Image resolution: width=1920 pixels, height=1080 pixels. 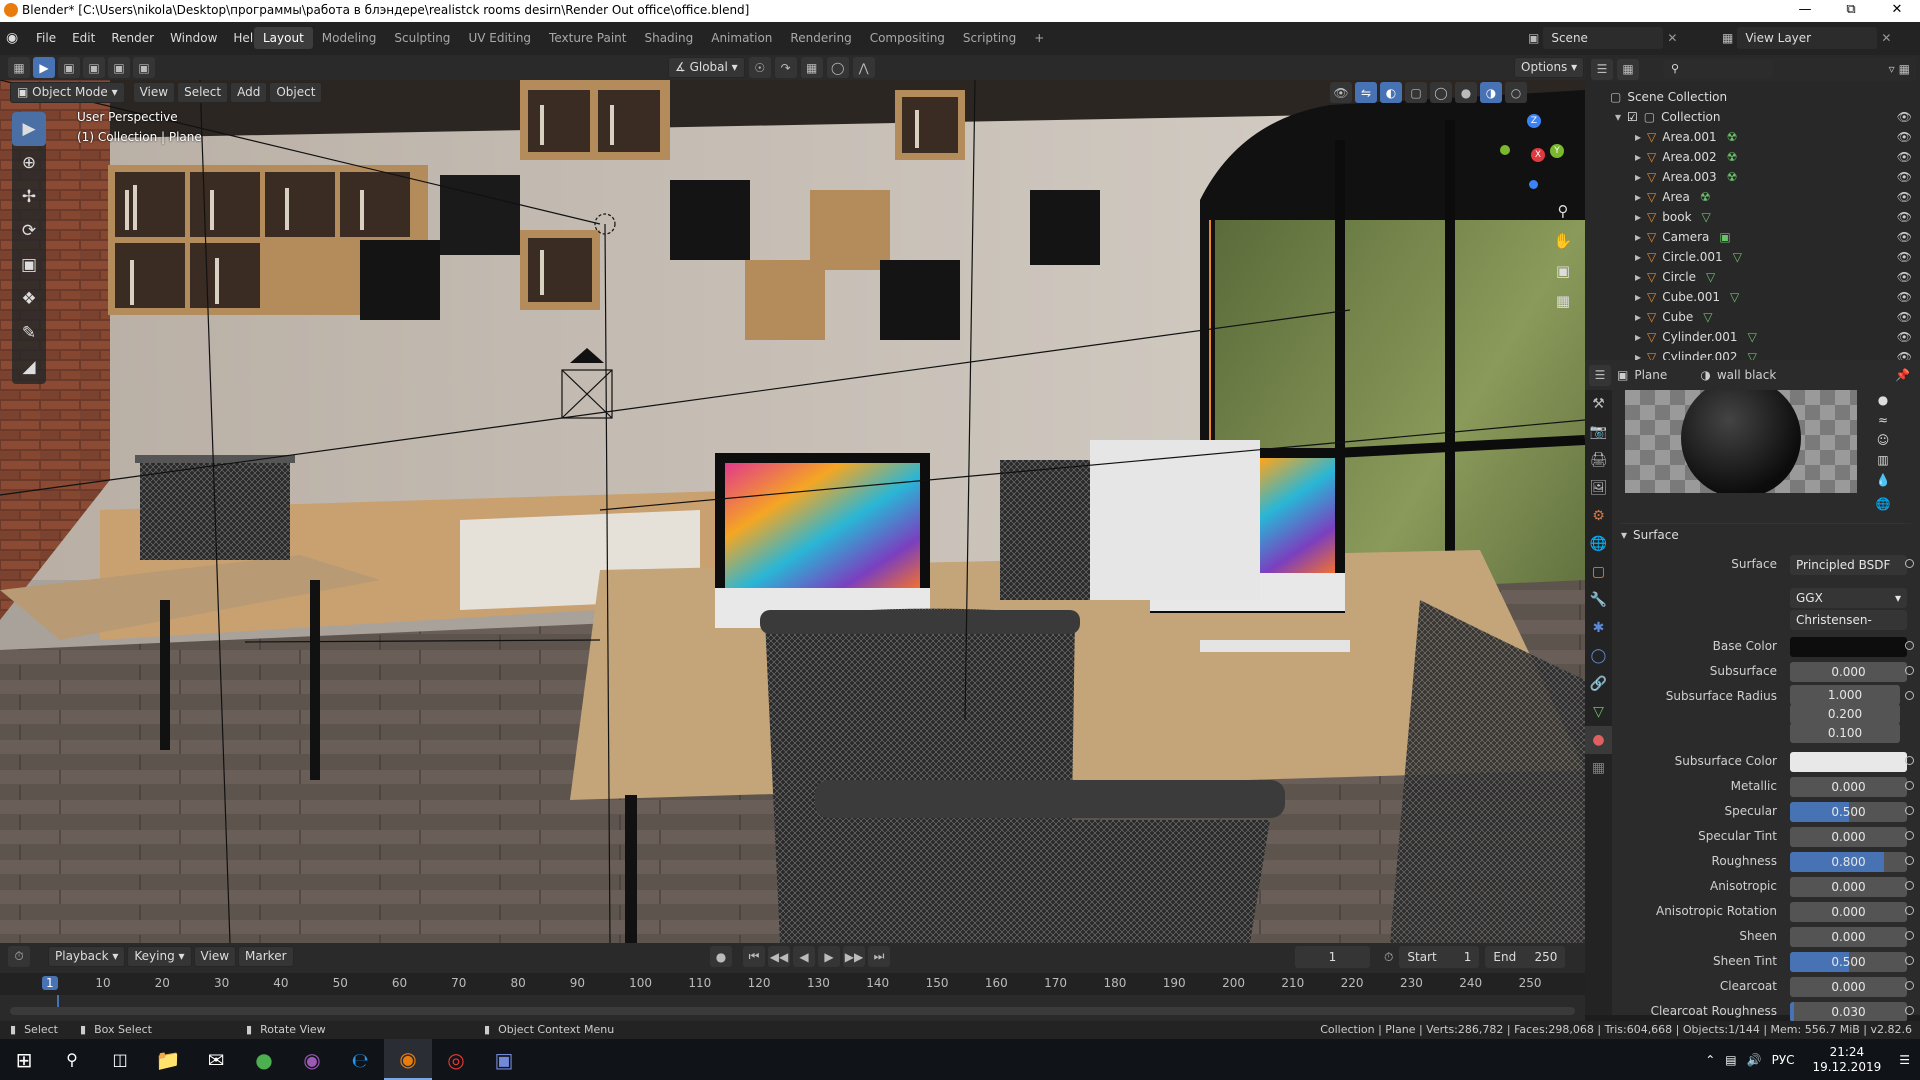 I want to click on tab-compositing: Compositing, so click(x=907, y=38).